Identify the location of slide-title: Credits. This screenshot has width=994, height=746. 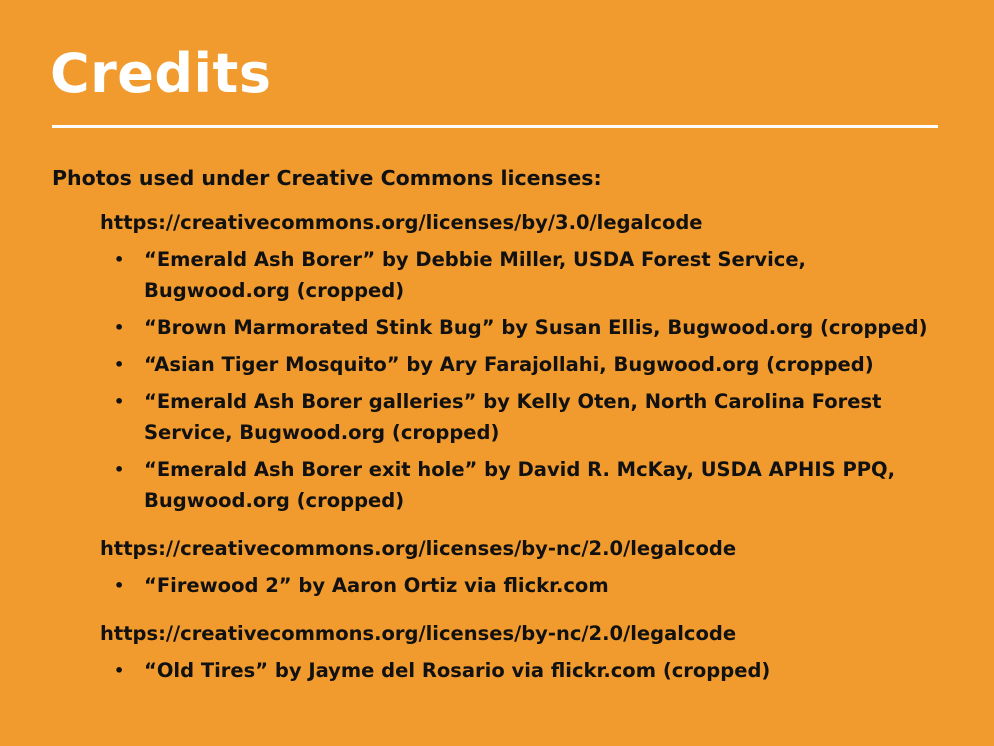
(161, 73).